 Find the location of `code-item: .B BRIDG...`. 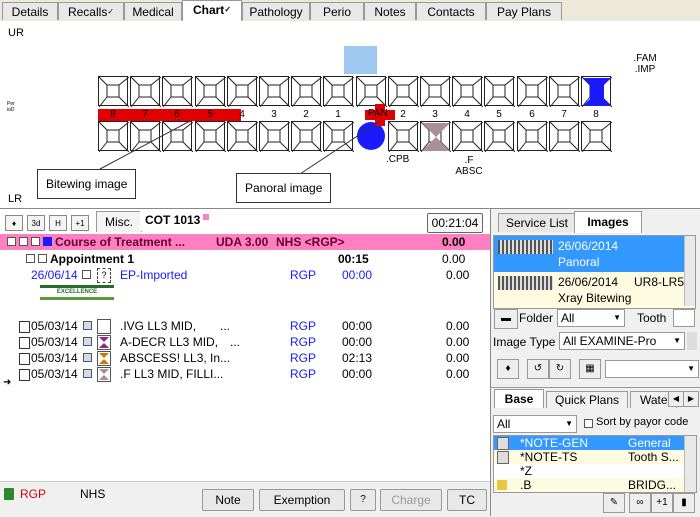

code-item: .B BRIDG... is located at coordinates (589, 485).